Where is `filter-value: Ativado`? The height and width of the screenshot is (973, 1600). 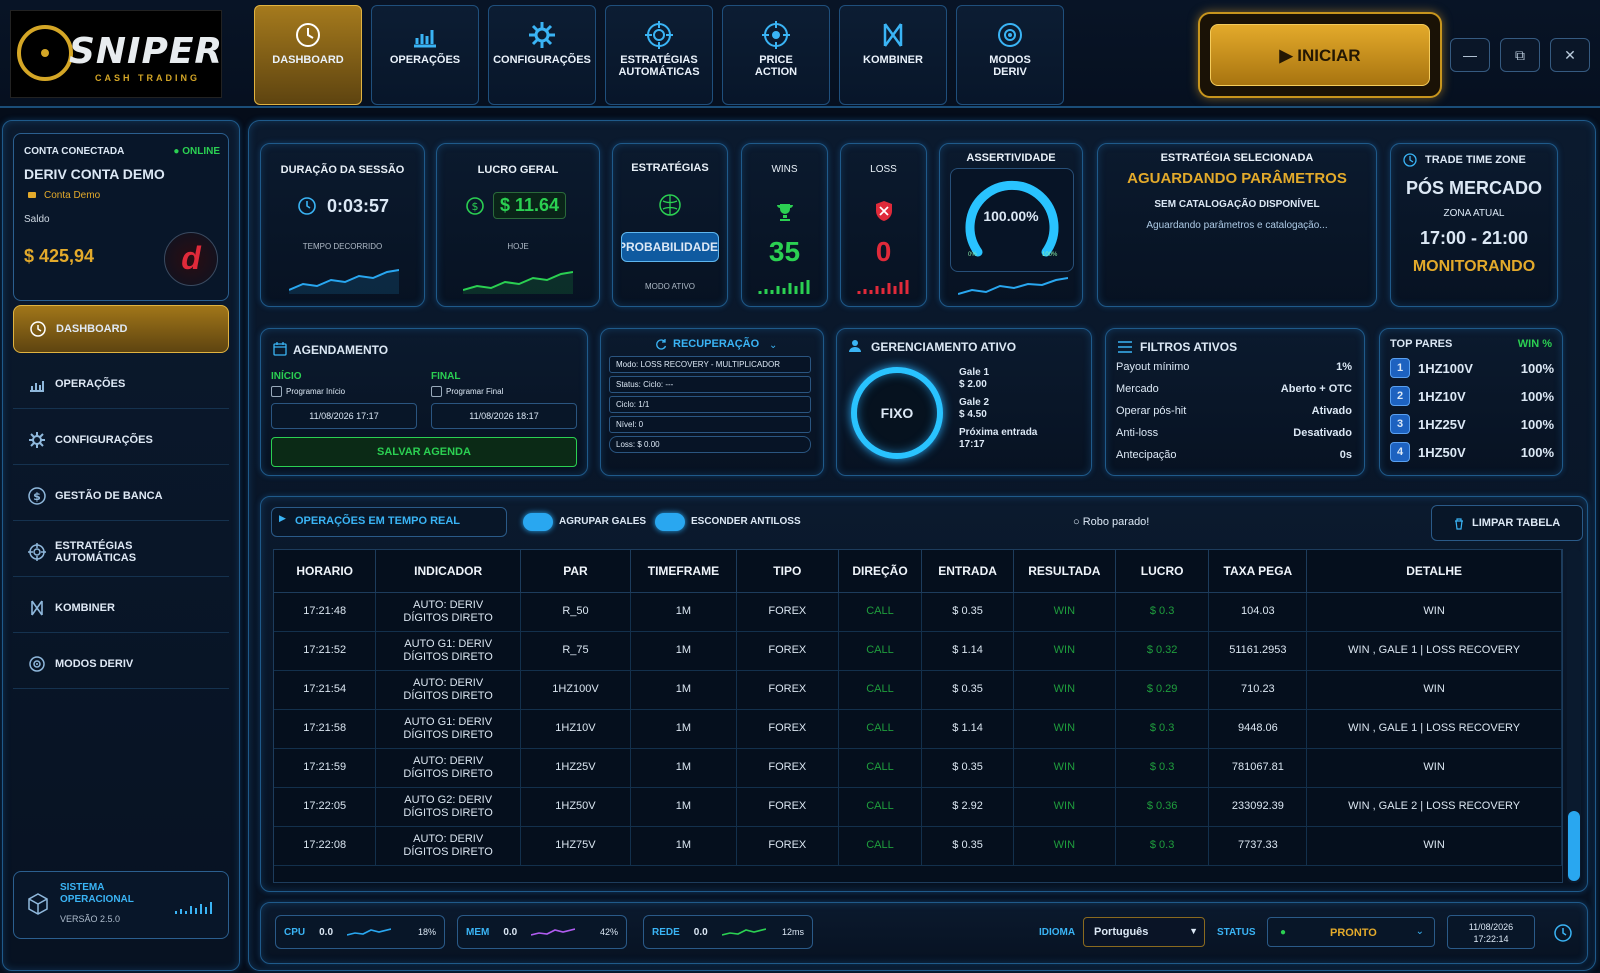 filter-value: Ativado is located at coordinates (1331, 411).